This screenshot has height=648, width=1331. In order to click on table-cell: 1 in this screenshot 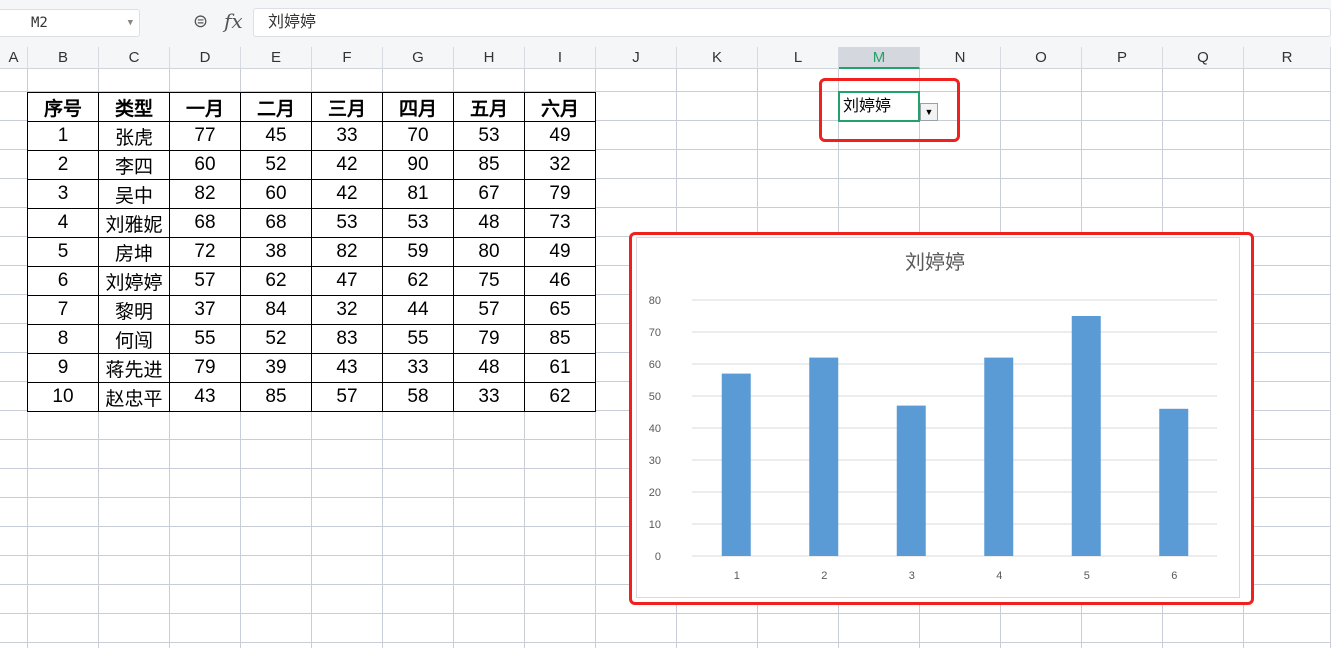, I will do `click(63, 136)`.